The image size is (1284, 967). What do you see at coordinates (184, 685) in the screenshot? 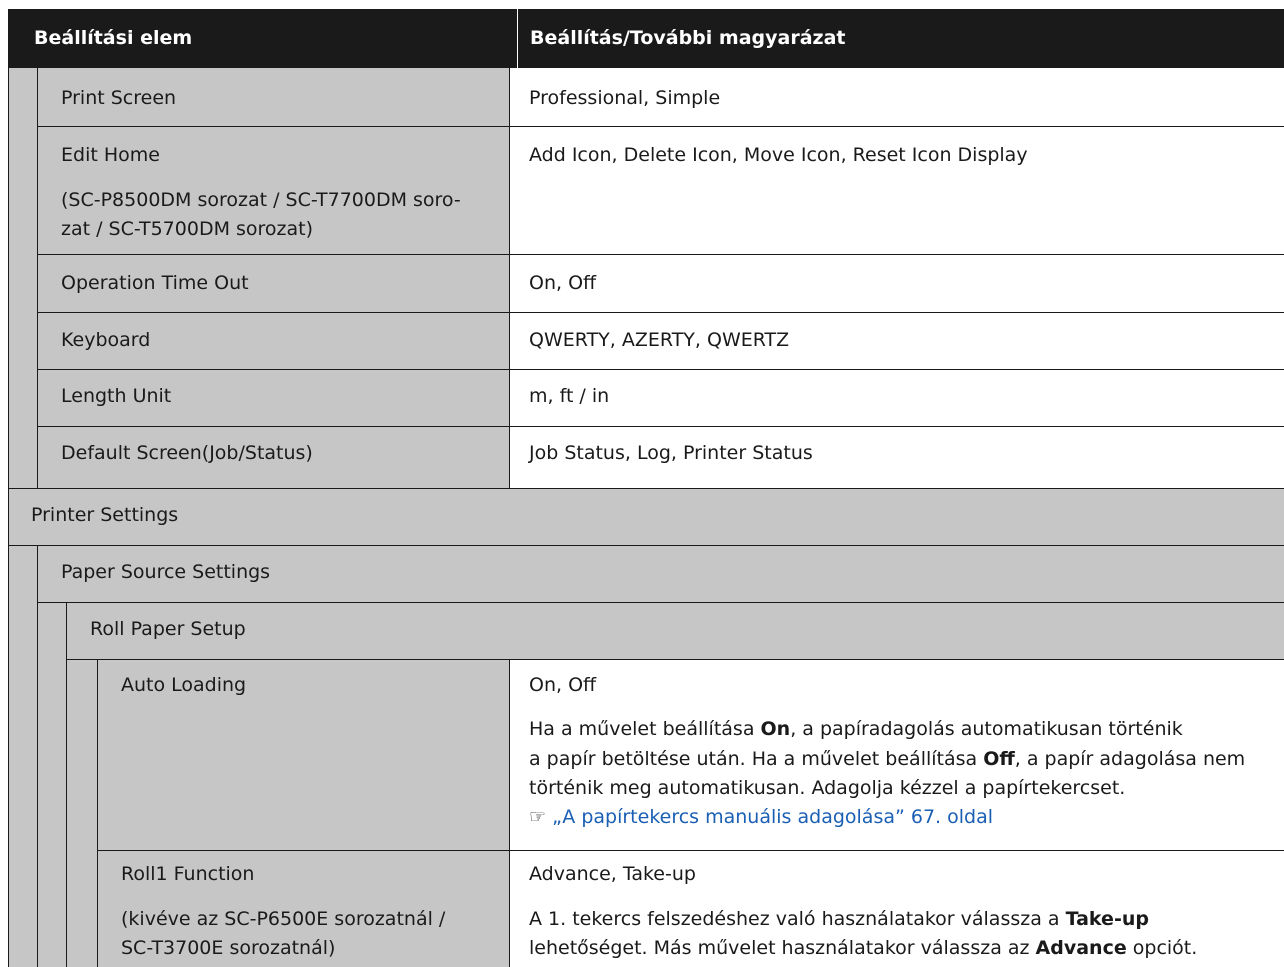
I see `auto-loading-label: Auto Loading` at bounding box center [184, 685].